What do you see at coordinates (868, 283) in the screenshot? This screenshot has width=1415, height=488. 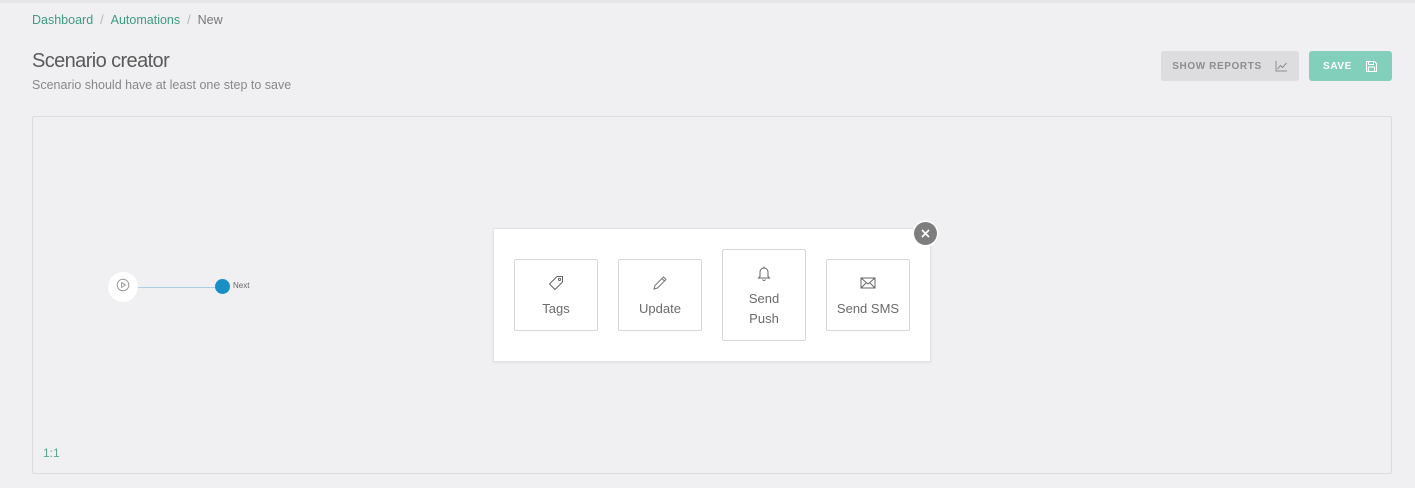 I see `envelope-icon` at bounding box center [868, 283].